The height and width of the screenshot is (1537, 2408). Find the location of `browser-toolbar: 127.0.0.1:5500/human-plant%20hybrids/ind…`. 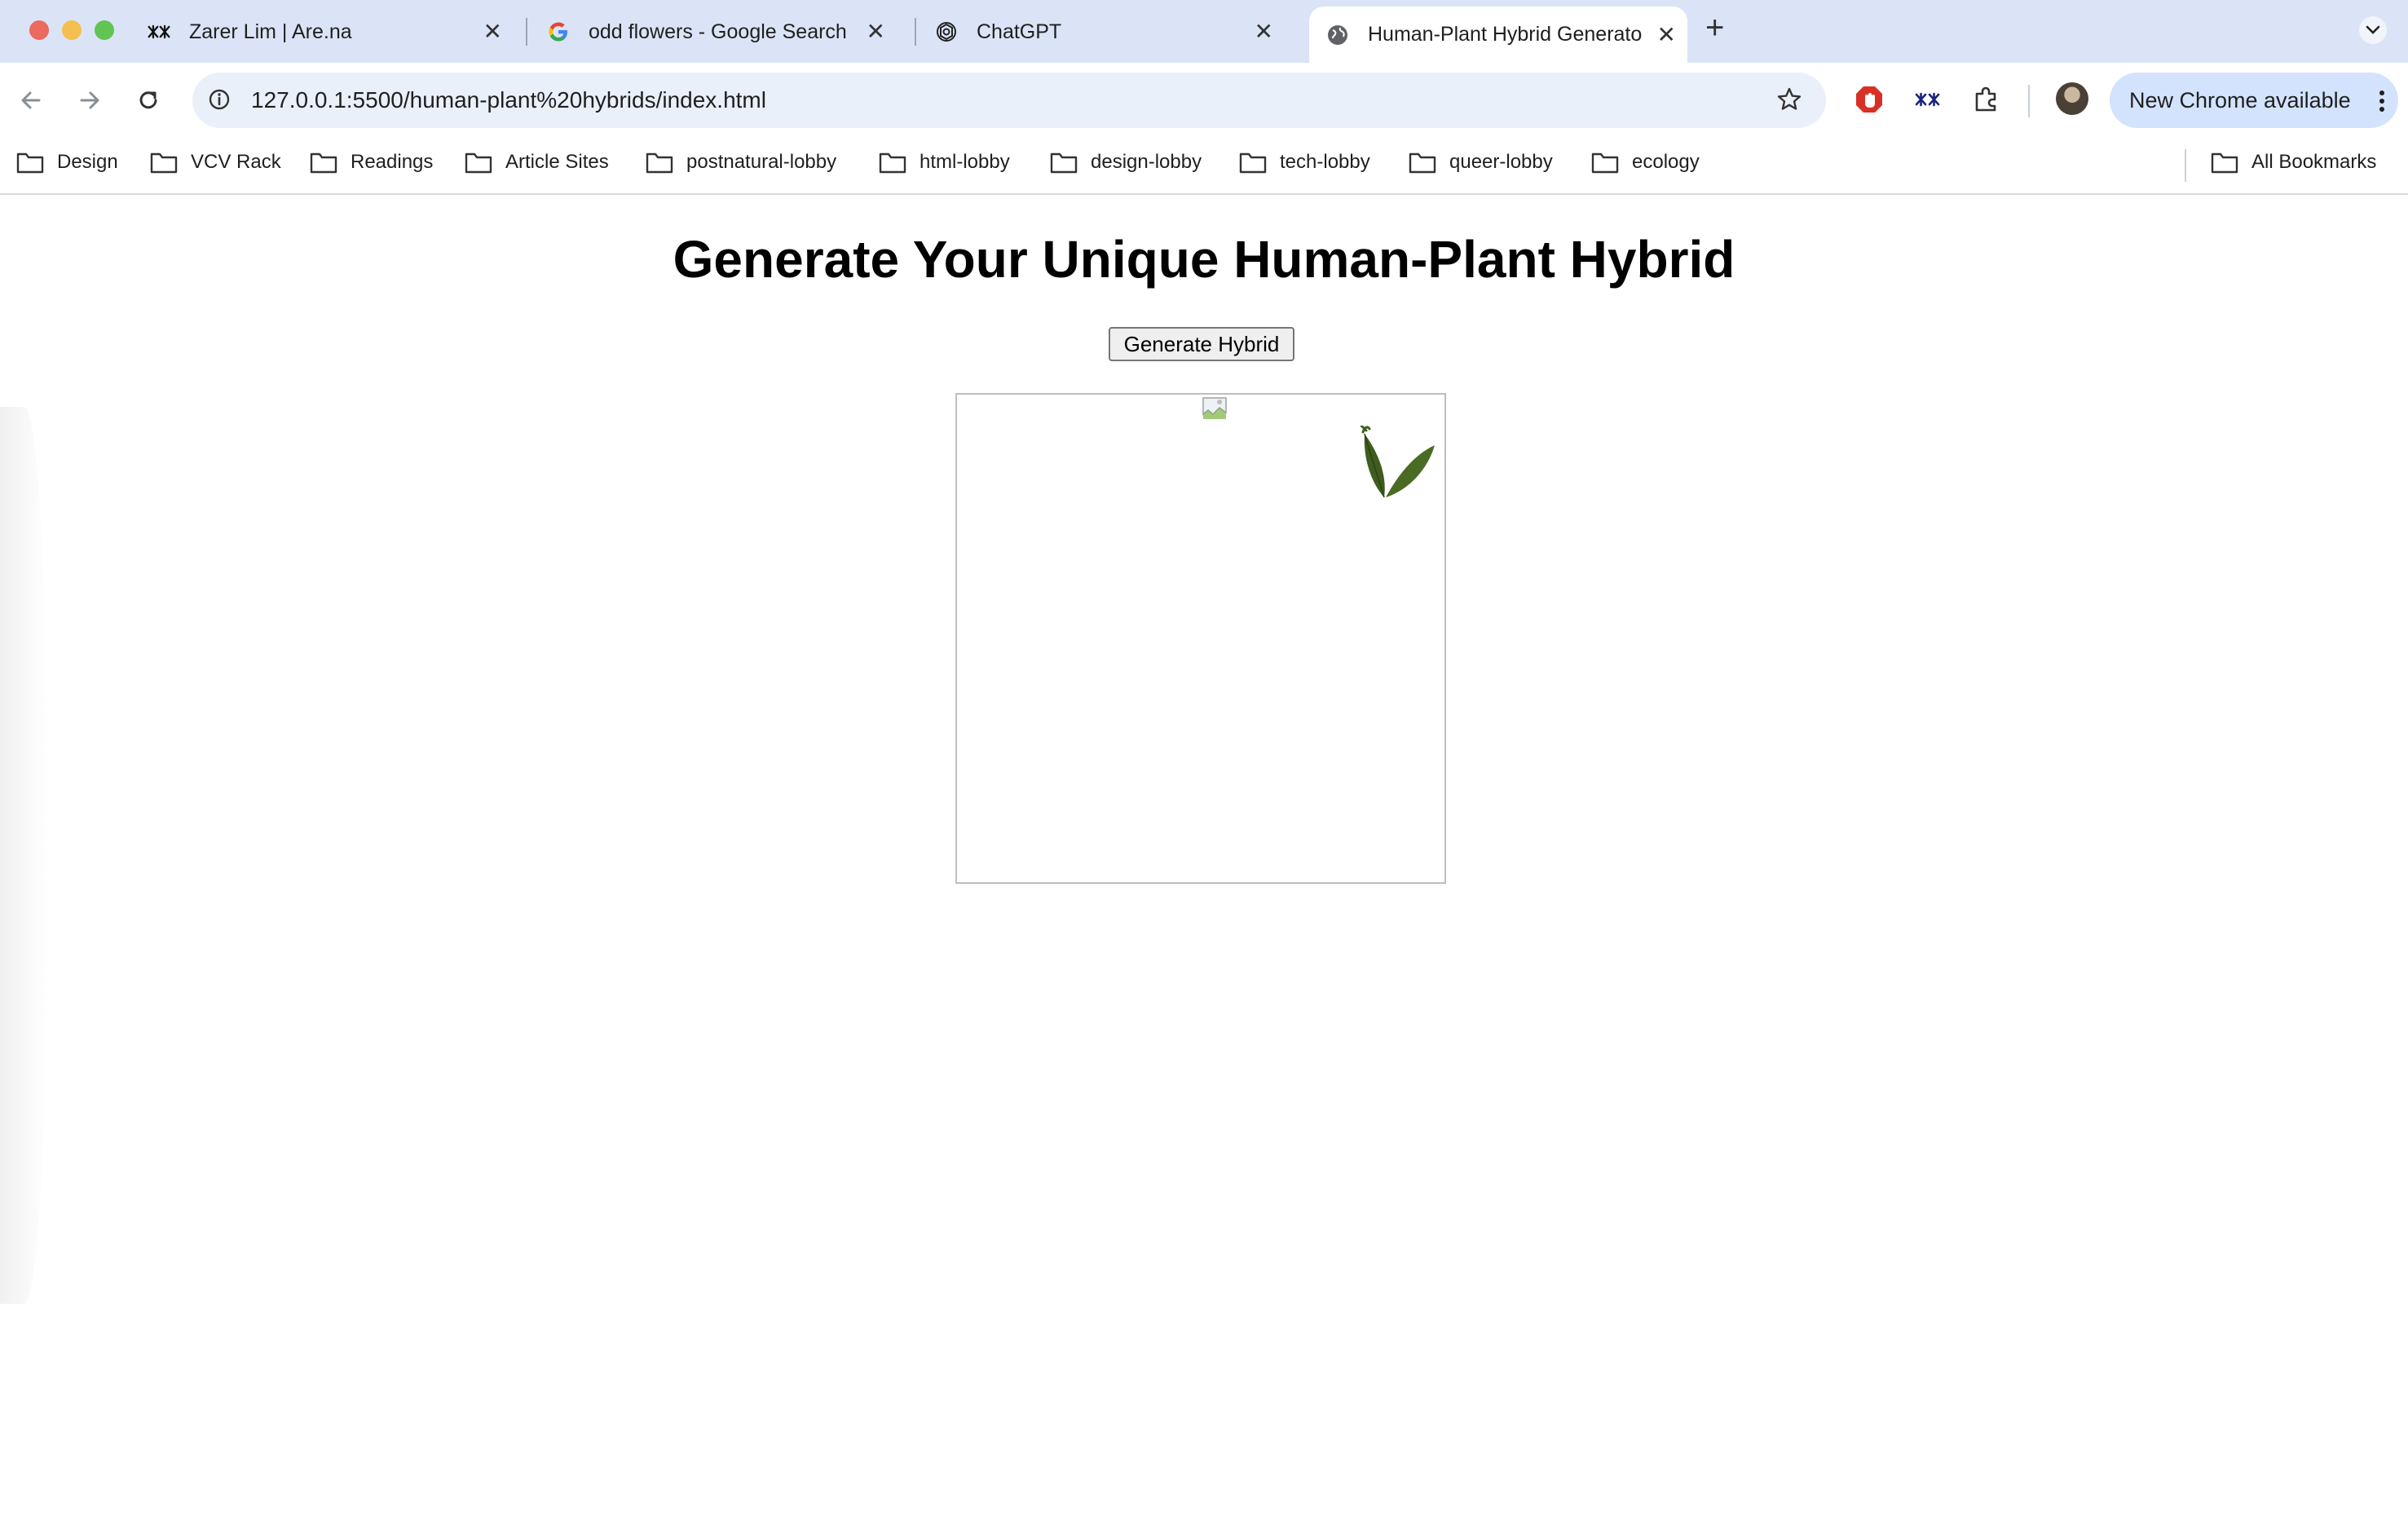

browser-toolbar: 127.0.0.1:5500/human-plant%20hybrids/ind… is located at coordinates (1204, 100).